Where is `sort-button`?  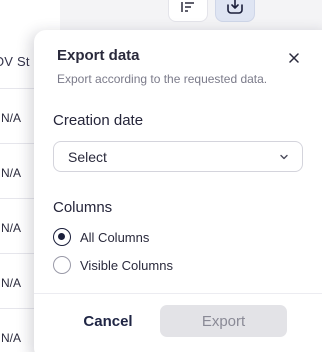
sort-button is located at coordinates (188, 11).